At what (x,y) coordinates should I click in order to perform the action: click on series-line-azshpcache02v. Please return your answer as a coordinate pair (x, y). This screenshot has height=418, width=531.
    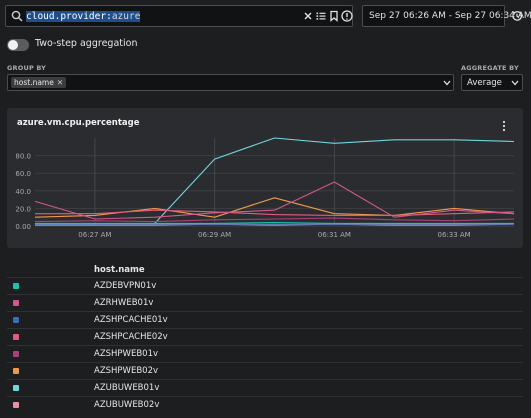
    Looking at the image, I should click on (275, 212).